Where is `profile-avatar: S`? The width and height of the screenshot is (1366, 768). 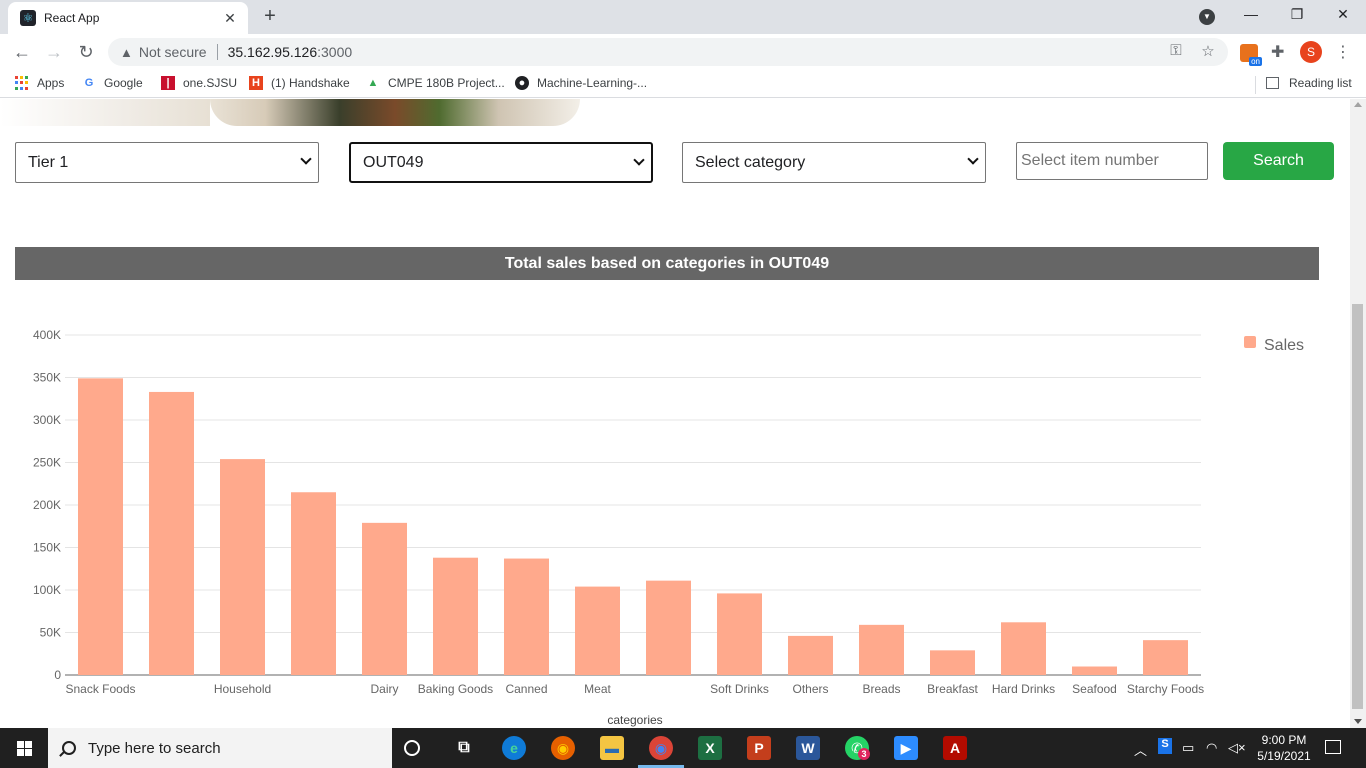 profile-avatar: S is located at coordinates (1311, 52).